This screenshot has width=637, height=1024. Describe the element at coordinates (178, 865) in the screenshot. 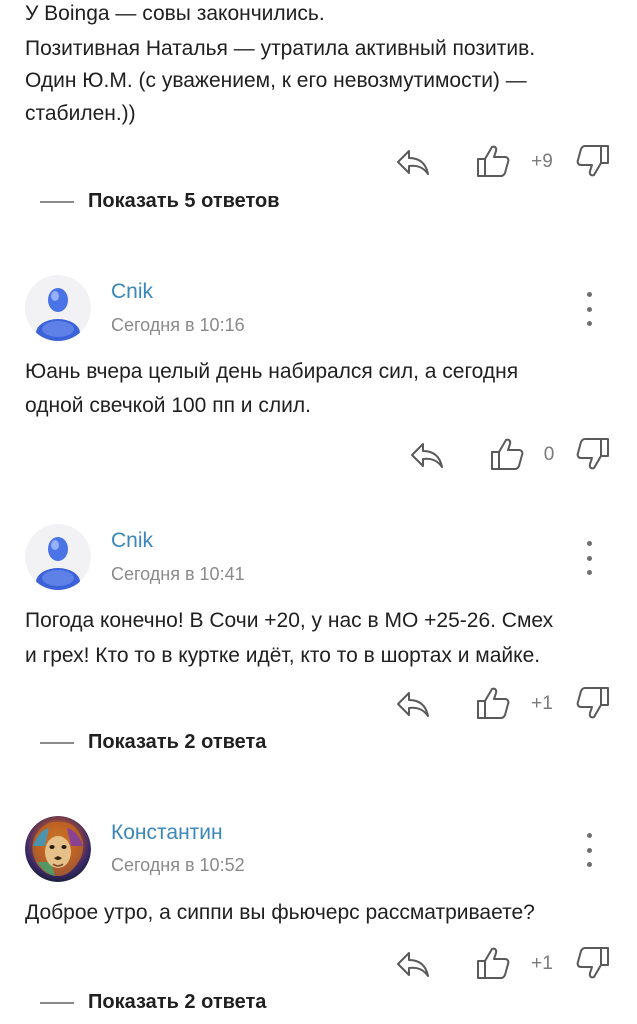

I see `comment-timestamp: Сегодня в 10:52` at that location.